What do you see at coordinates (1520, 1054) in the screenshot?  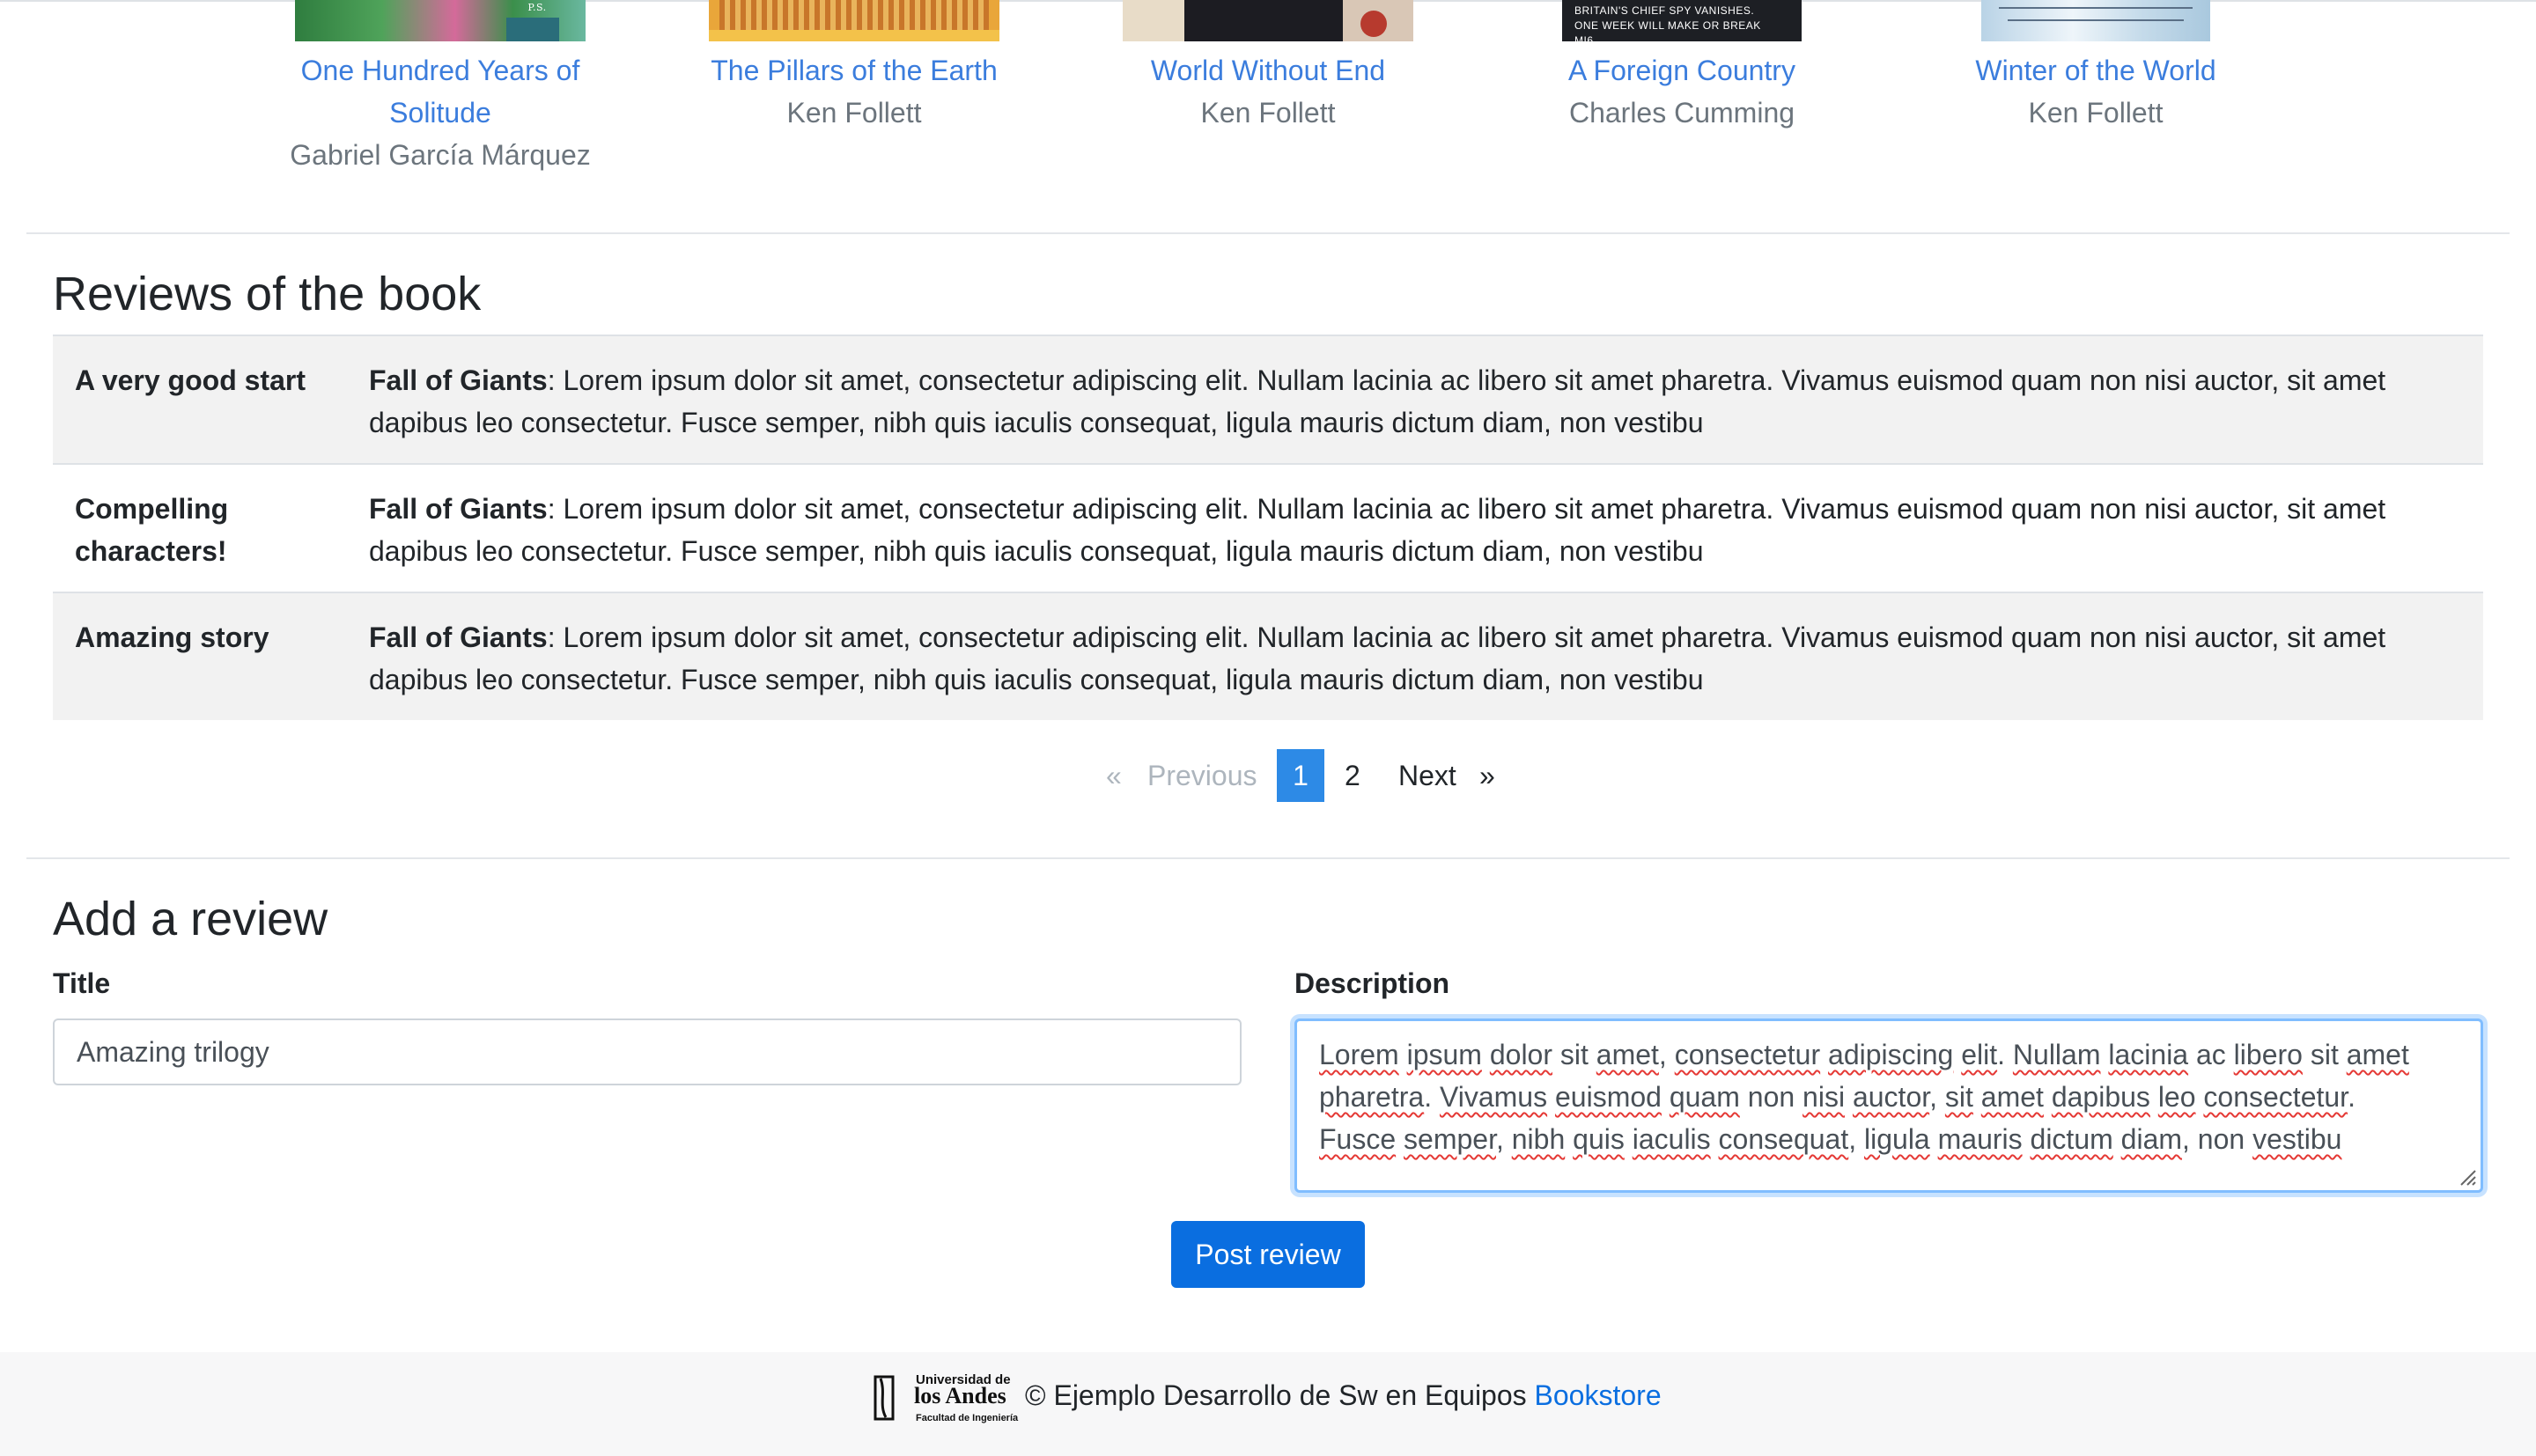 I see `description-word: dolor` at bounding box center [1520, 1054].